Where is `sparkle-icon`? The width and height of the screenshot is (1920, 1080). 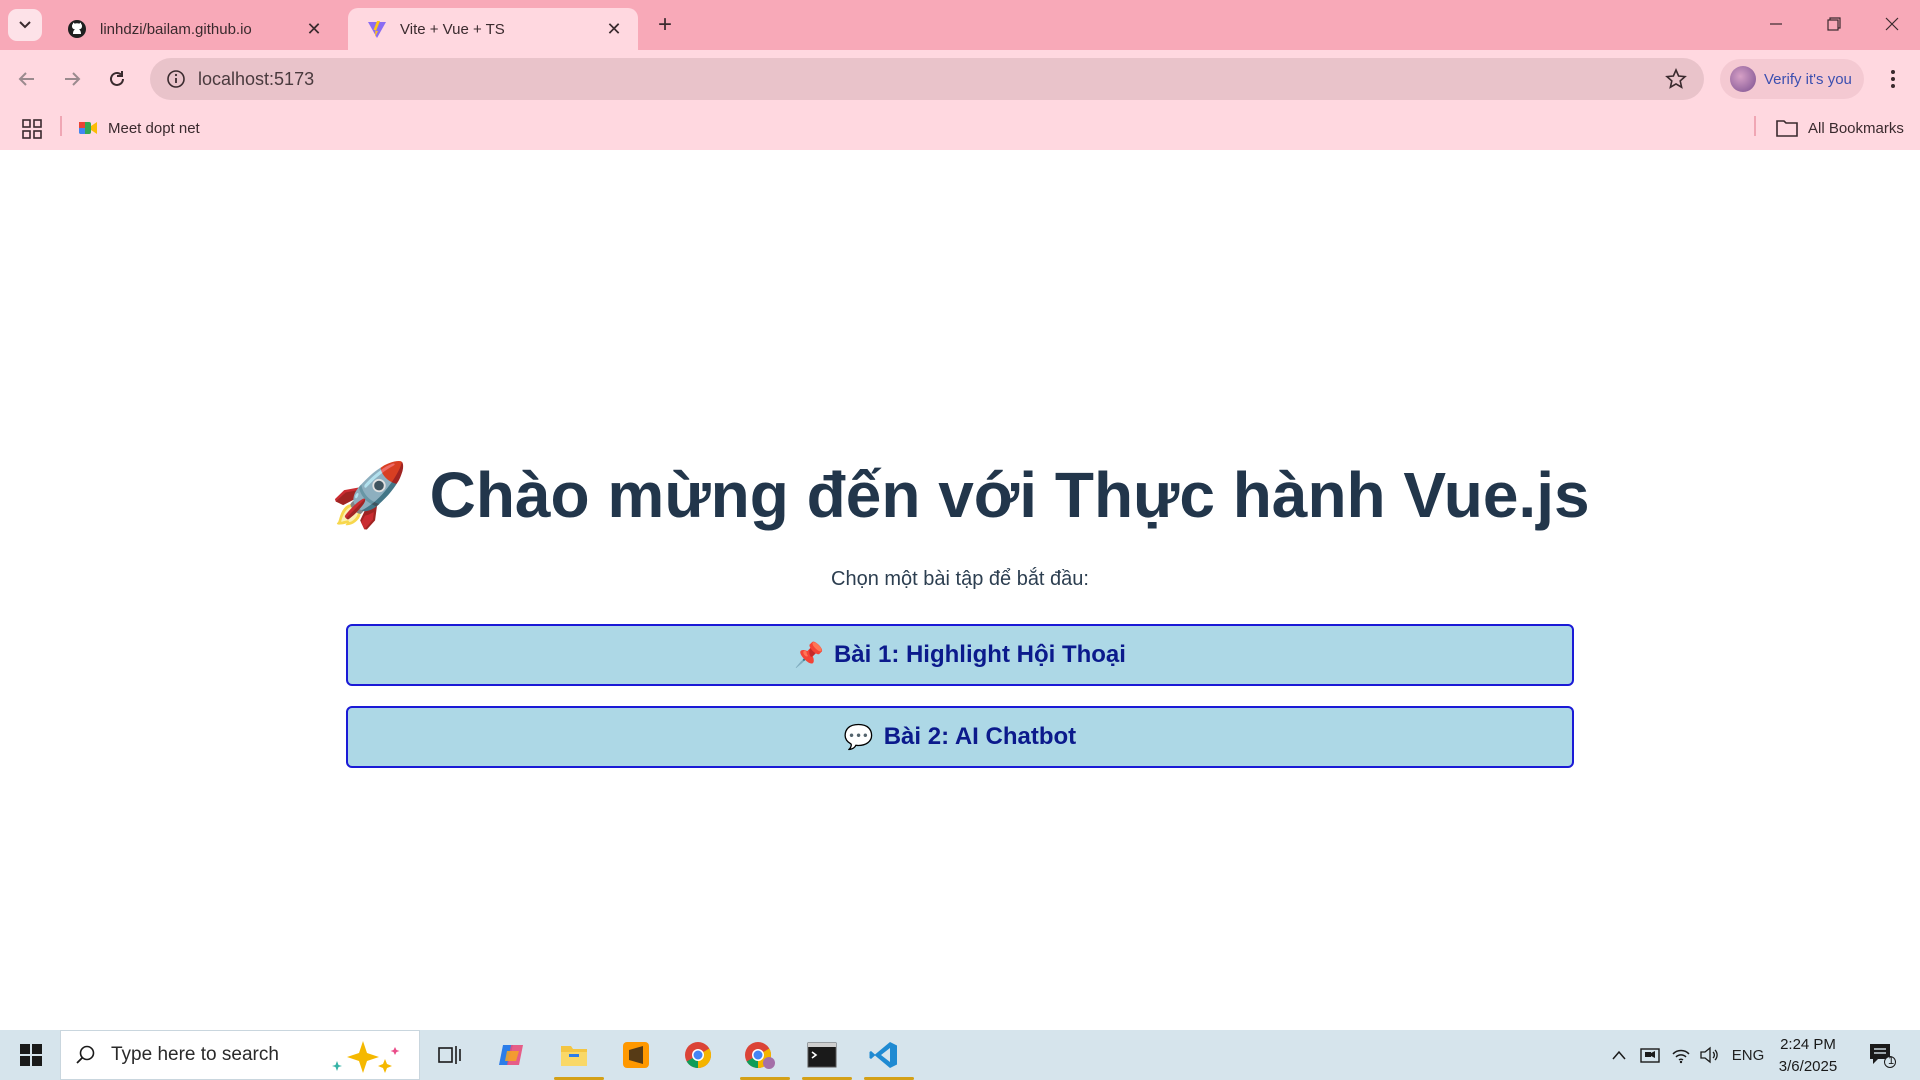 sparkle-icon is located at coordinates (366, 1057).